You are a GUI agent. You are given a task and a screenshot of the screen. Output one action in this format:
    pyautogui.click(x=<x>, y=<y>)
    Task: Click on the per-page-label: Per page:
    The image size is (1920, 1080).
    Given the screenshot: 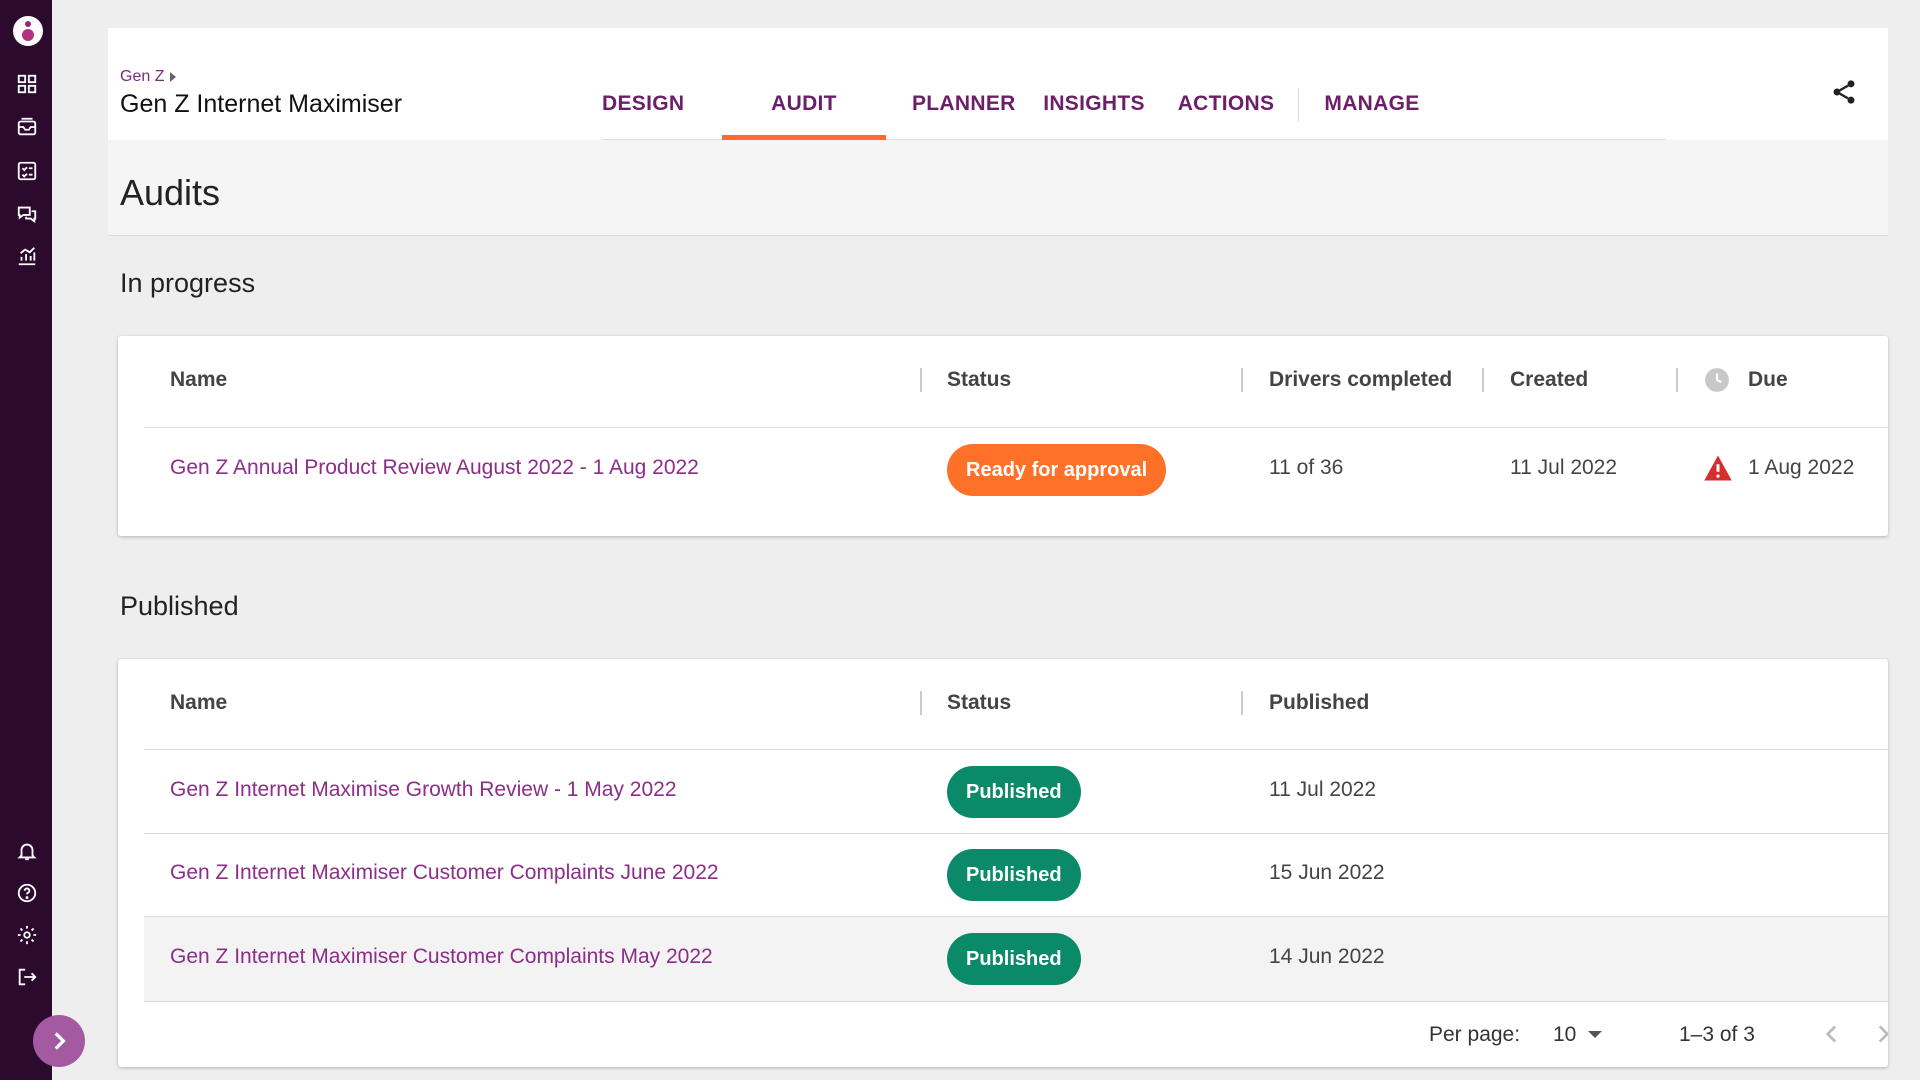 What is the action you would take?
    pyautogui.click(x=1475, y=1034)
    